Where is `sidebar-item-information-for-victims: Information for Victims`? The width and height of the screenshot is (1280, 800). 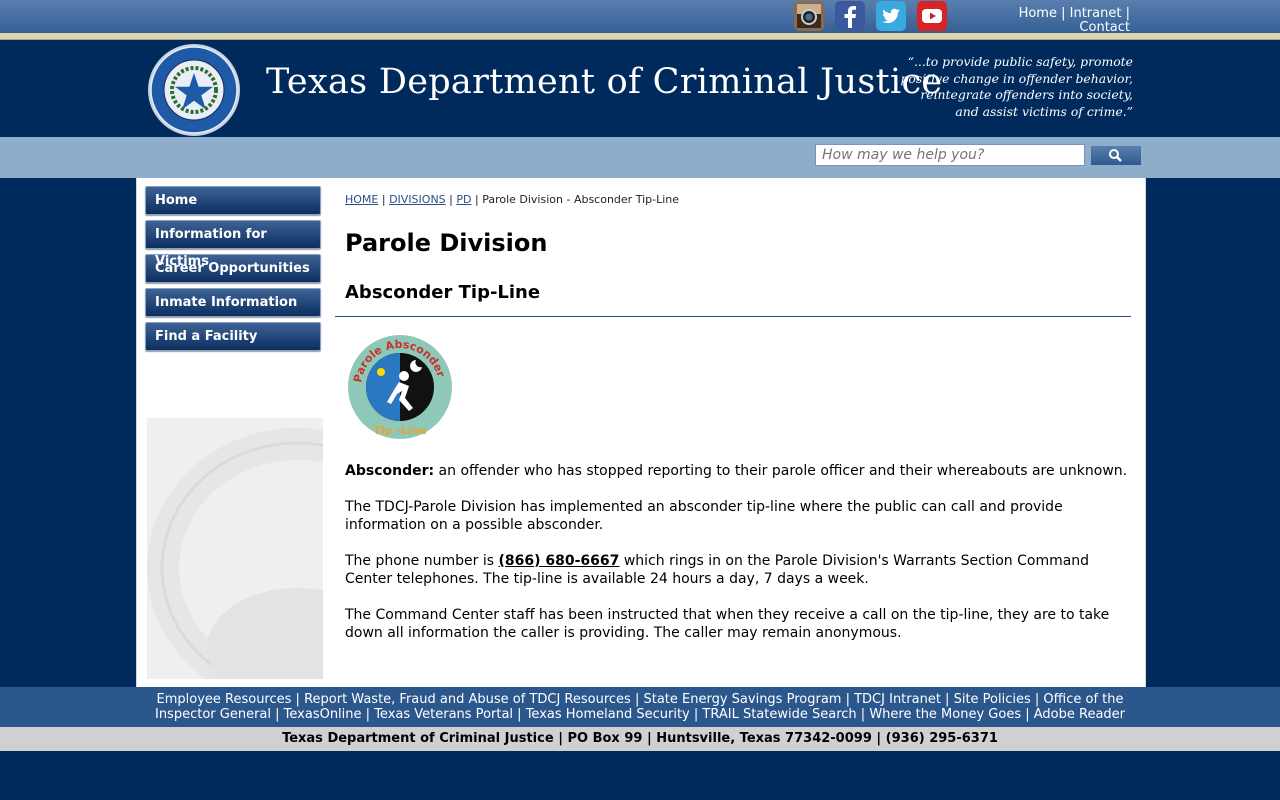
sidebar-item-information-for-victims: Information for Victims is located at coordinates (233, 244).